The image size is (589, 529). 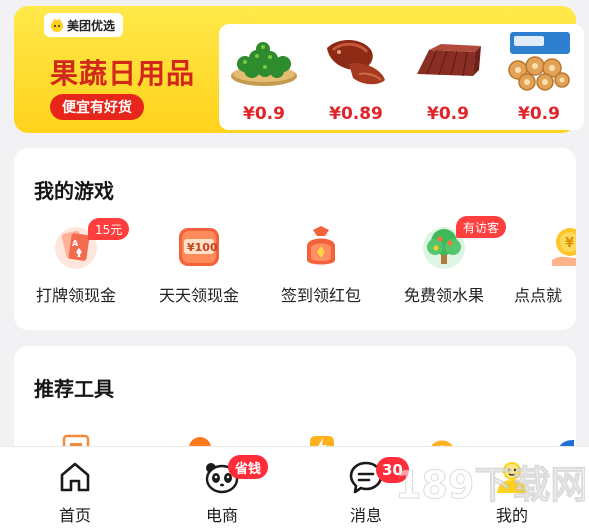 What do you see at coordinates (541, 267) in the screenshot?
I see `game-item-tap: ¥ 点点就` at bounding box center [541, 267].